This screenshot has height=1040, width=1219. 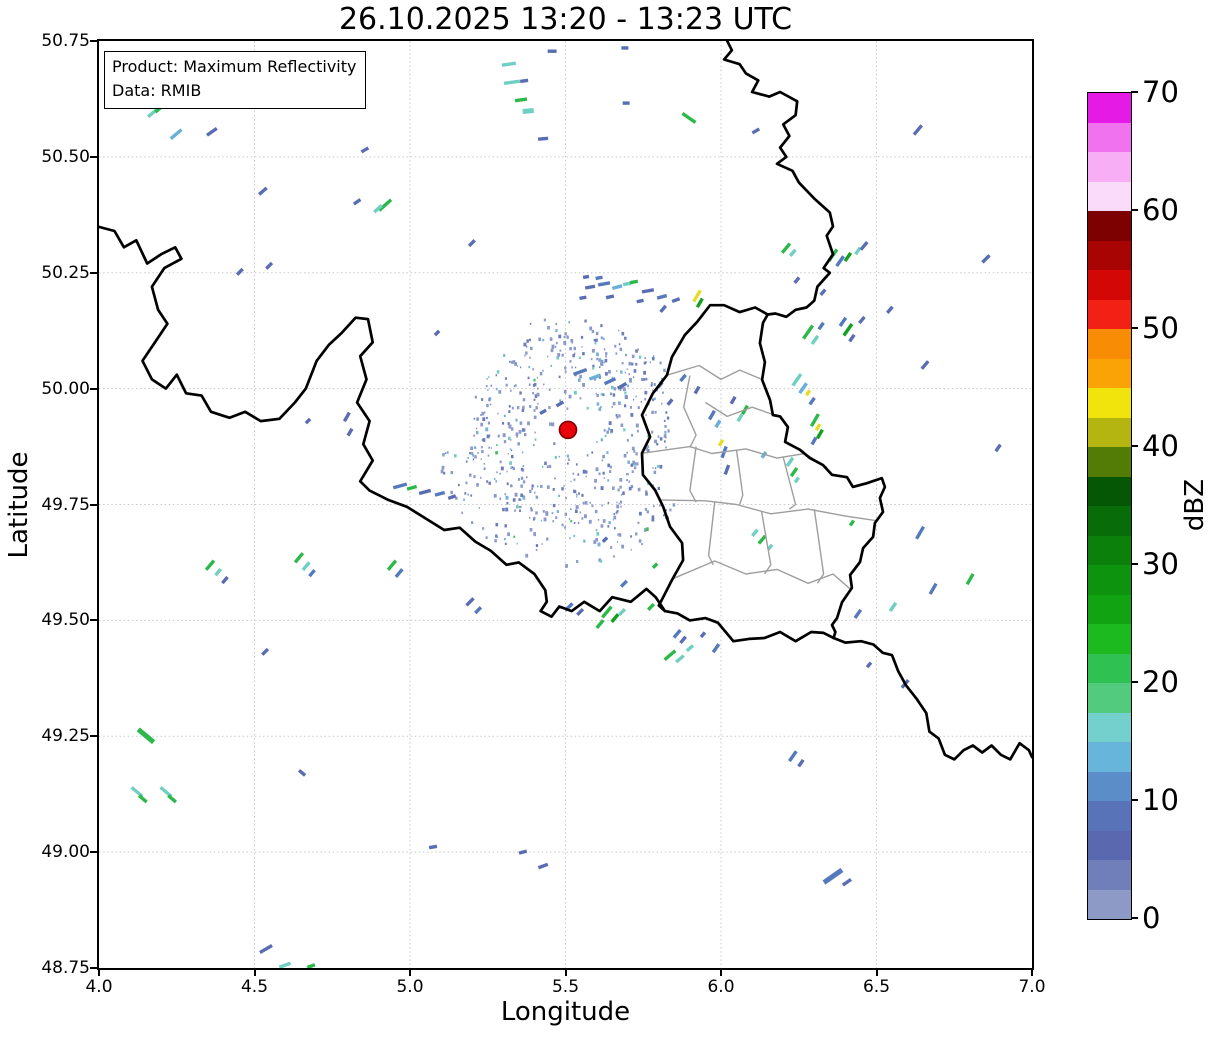 What do you see at coordinates (93, 968) in the screenshot?
I see `y-tick-mark` at bounding box center [93, 968].